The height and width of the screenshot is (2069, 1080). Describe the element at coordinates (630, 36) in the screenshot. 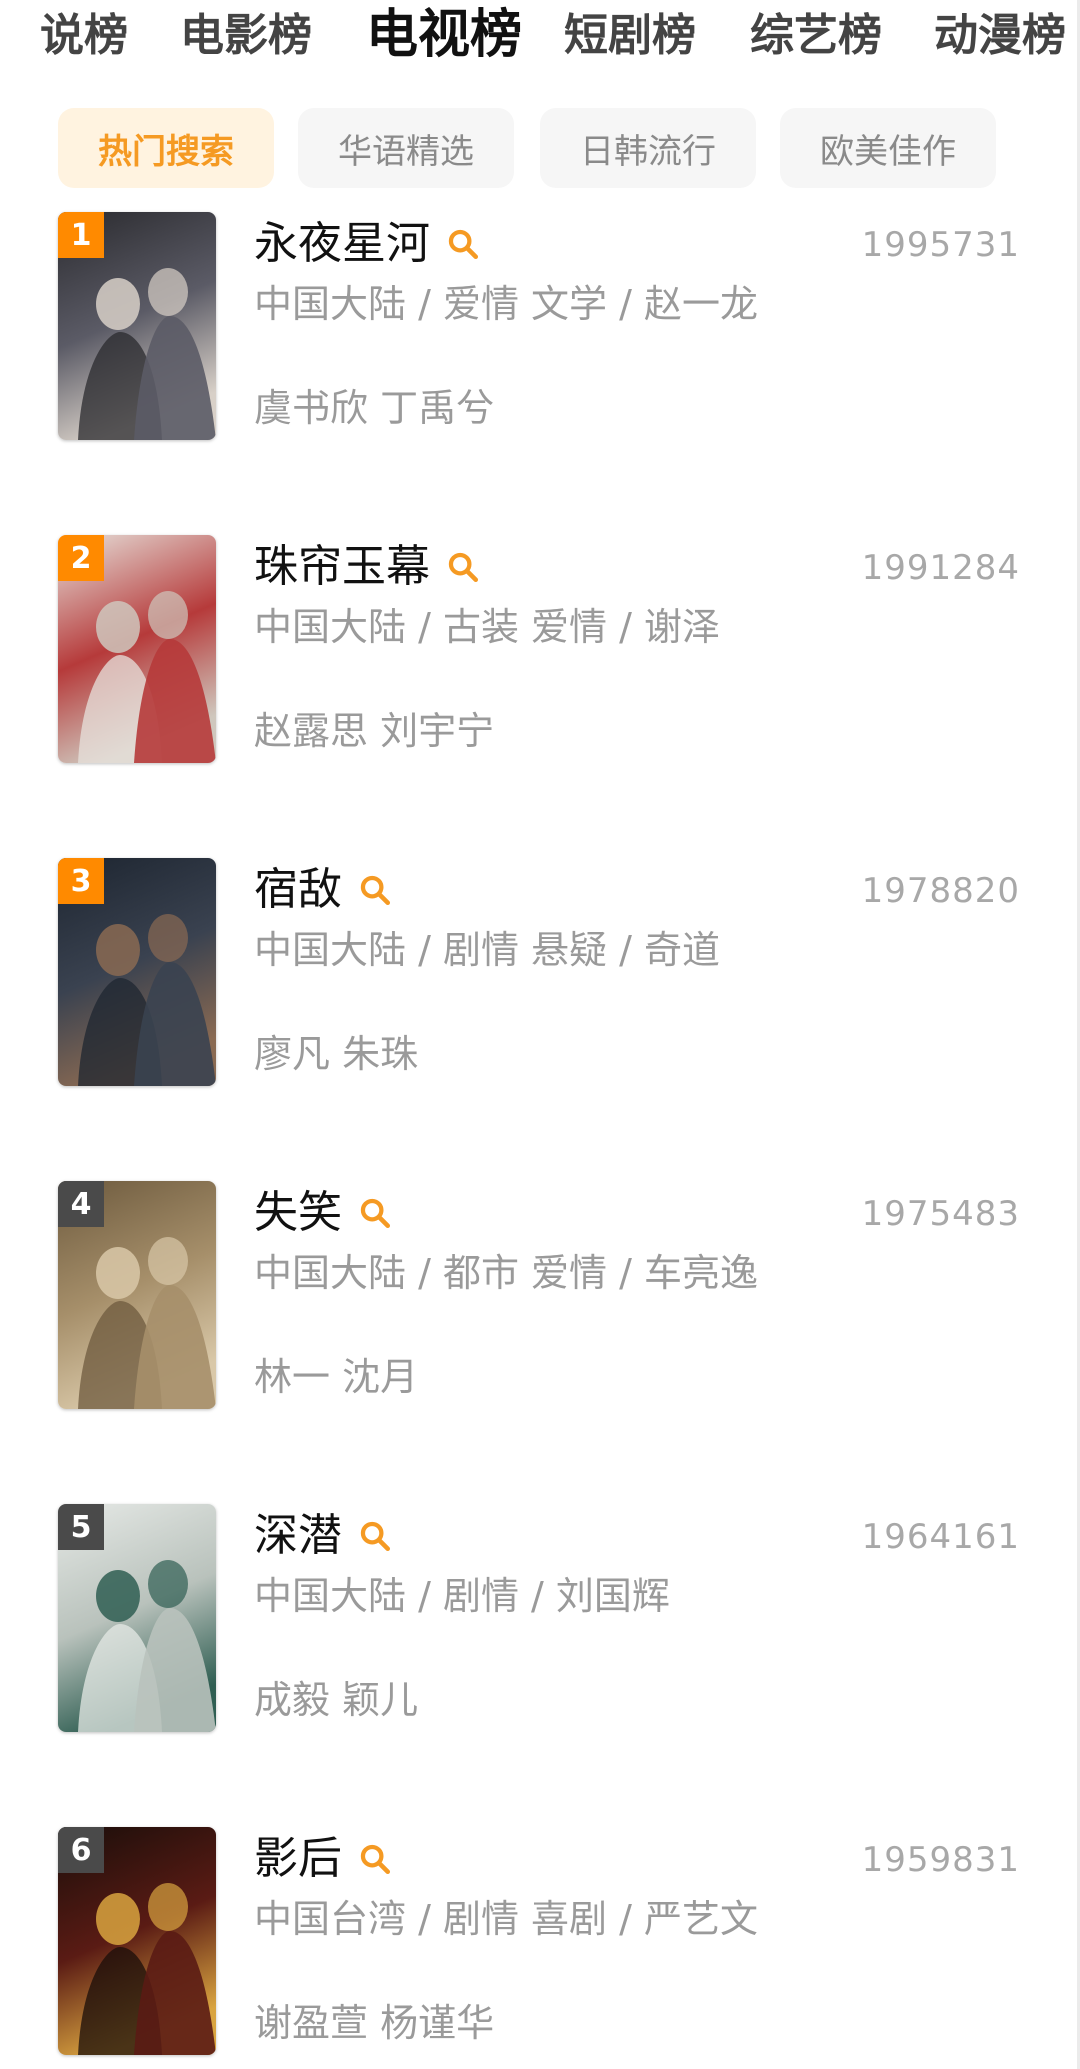

I see `tab-3: 短剧榜` at that location.